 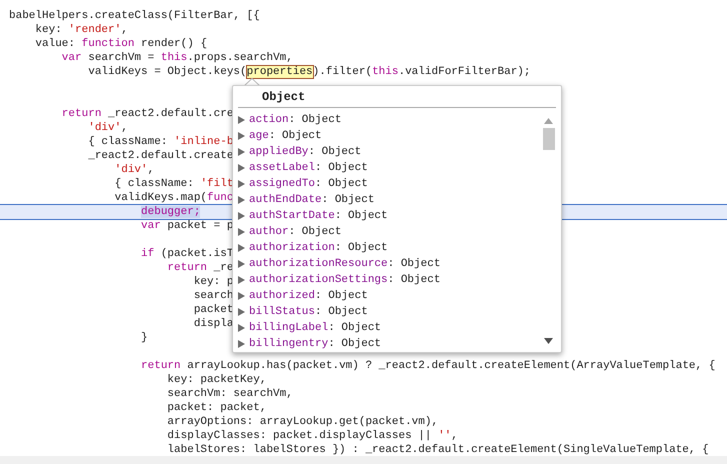 What do you see at coordinates (174, 198) in the screenshot?
I see `code-line: validKeys.map(func` at bounding box center [174, 198].